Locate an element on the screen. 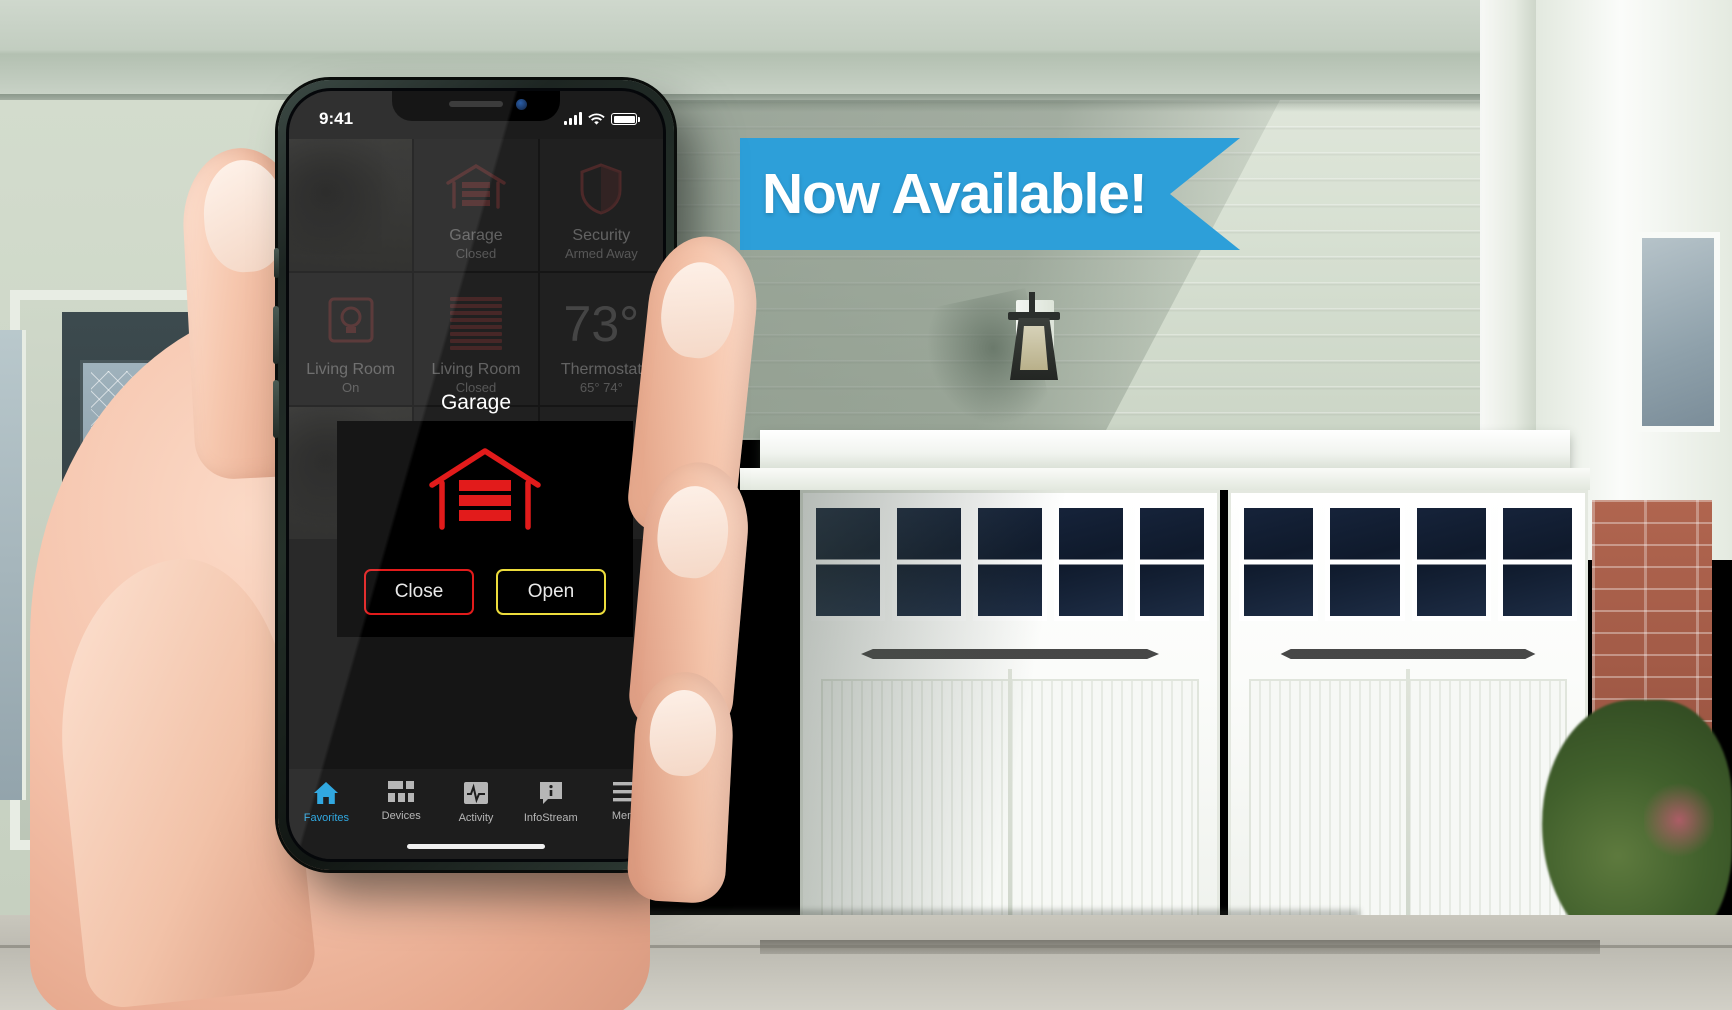 The image size is (1732, 1010). tile-thermostat: 73° Thermostat 65° 74° is located at coordinates (601, 339).